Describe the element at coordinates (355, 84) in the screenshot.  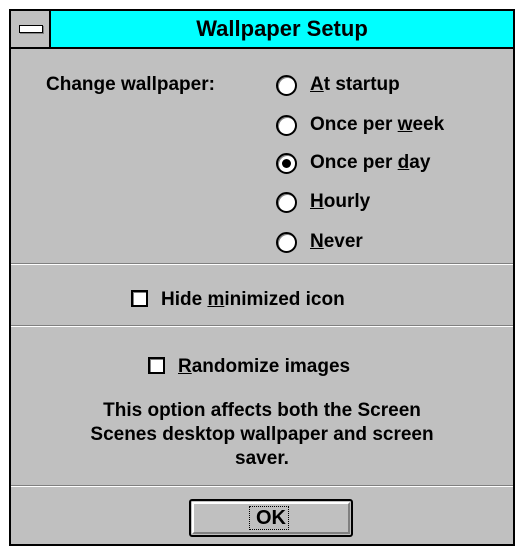
I see `radio-label-at-startup: At startup` at that location.